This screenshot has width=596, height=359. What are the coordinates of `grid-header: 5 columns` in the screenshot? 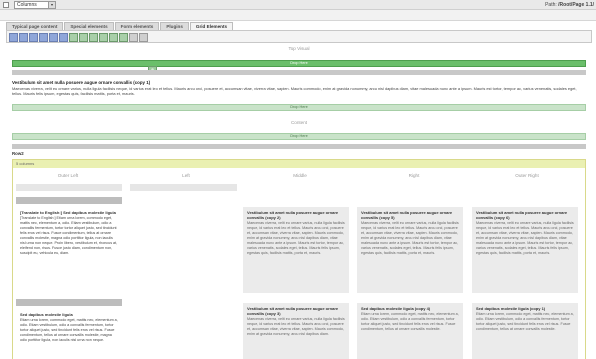 It's located at (299, 164).